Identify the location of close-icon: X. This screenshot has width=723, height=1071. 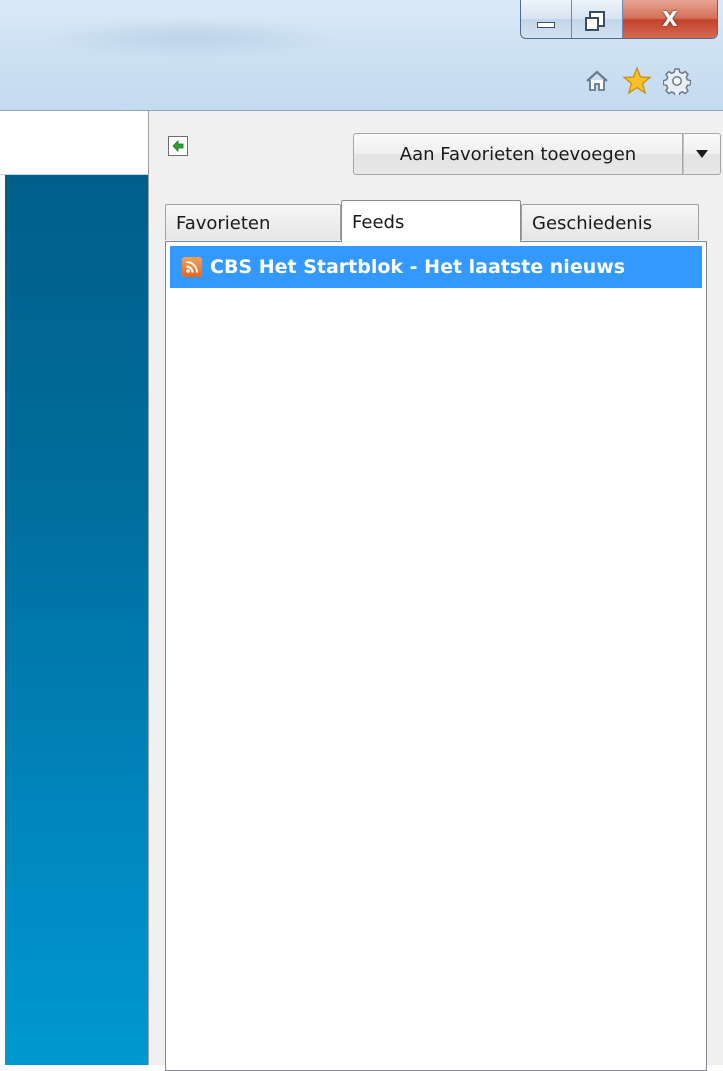
(670, 19).